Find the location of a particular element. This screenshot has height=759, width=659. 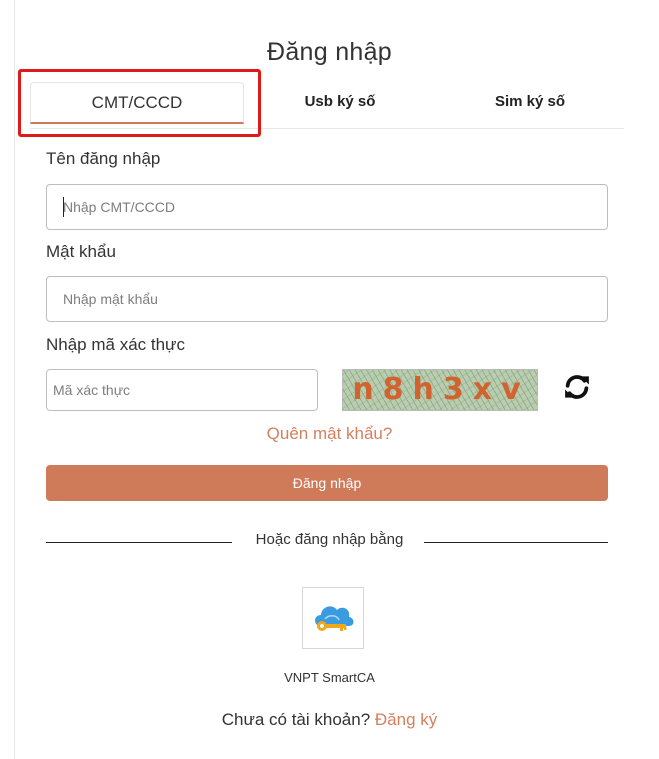

captcha-text: n8h3xv is located at coordinates (441, 389).